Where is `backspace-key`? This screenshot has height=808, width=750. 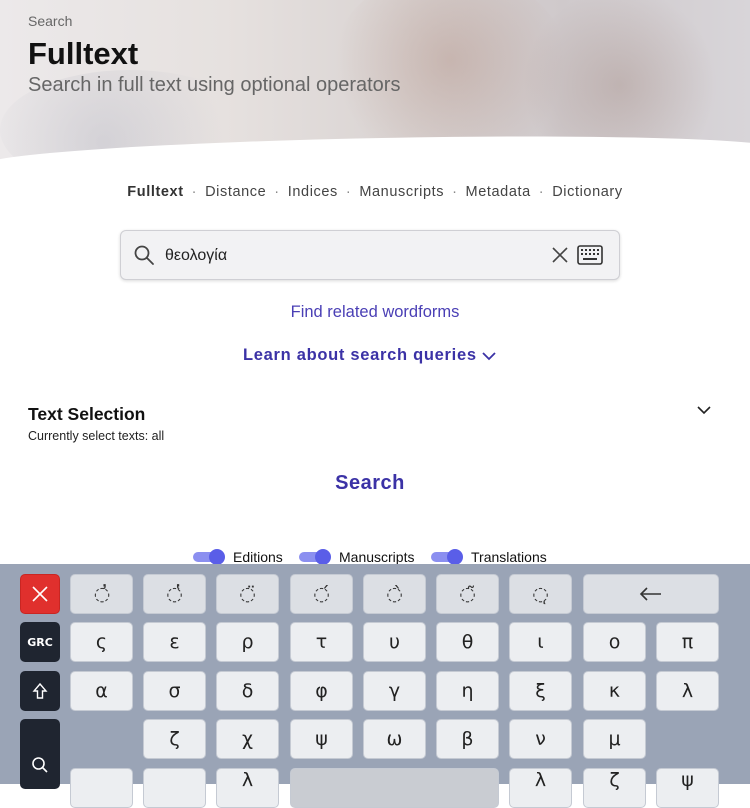 backspace-key is located at coordinates (651, 594).